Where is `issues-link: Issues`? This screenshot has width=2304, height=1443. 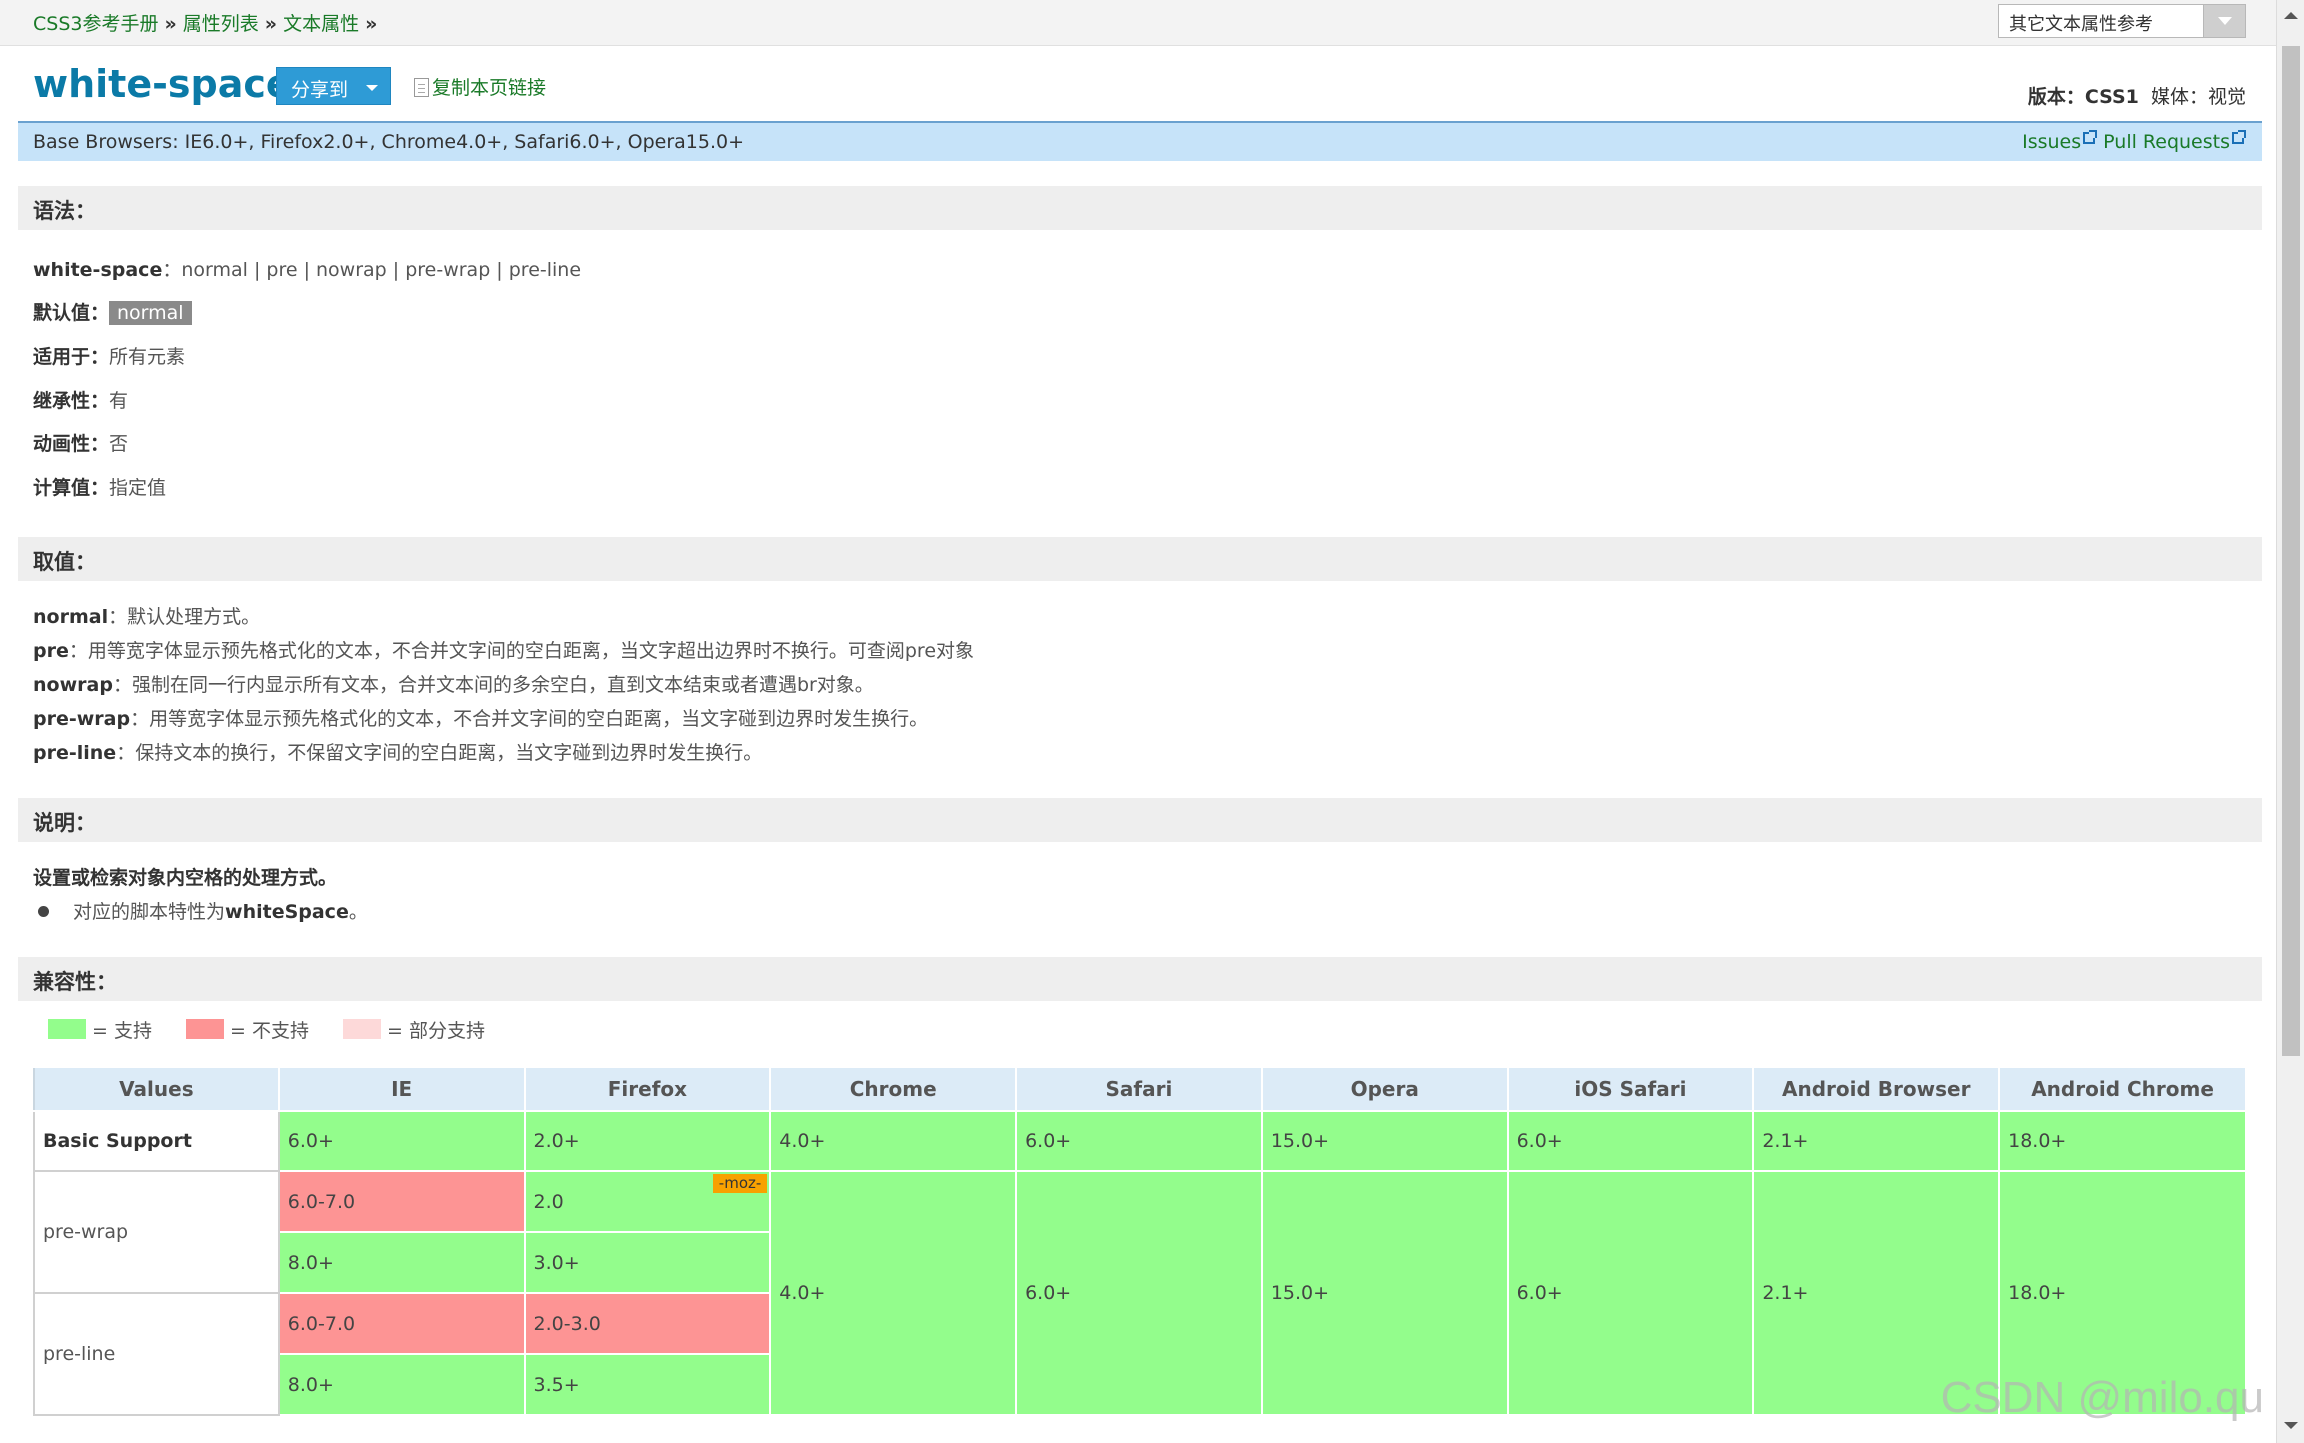
issues-link: Issues is located at coordinates (2051, 142).